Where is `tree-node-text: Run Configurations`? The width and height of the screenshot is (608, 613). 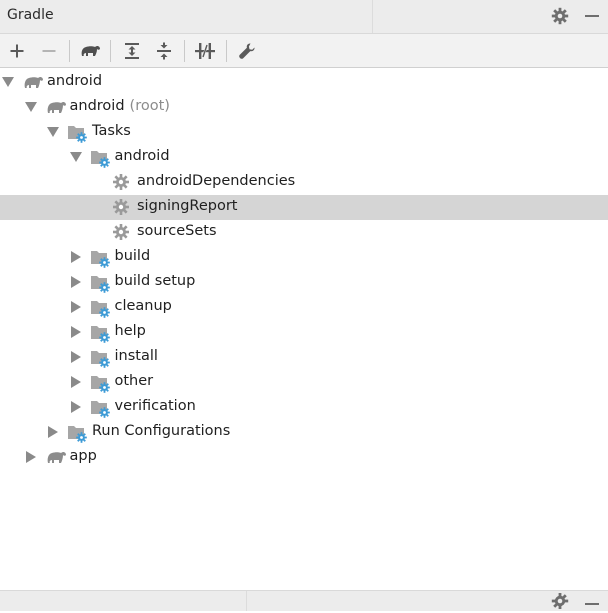
tree-node-text: Run Configurations is located at coordinates (161, 431).